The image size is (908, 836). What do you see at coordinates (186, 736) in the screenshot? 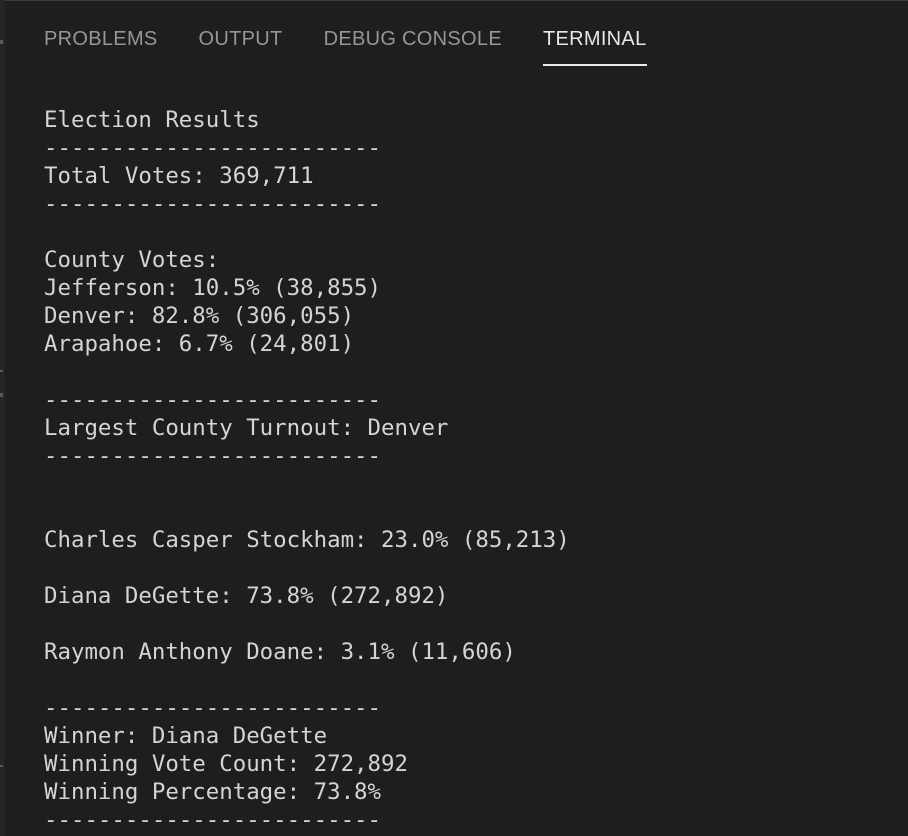
I see `terminal-line: Winner: Diana DeGette` at bounding box center [186, 736].